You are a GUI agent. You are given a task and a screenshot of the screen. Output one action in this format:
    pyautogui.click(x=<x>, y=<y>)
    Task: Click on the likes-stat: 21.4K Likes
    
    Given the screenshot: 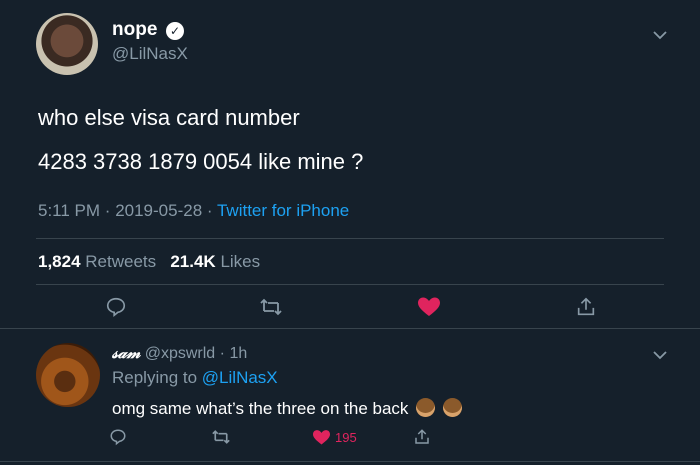 What is the action you would take?
    pyautogui.click(x=215, y=261)
    